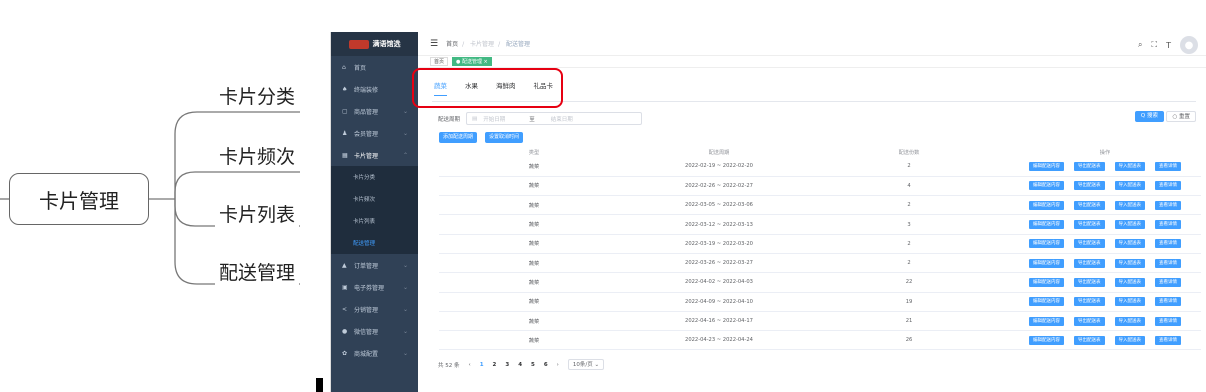  What do you see at coordinates (374, 111) in the screenshot?
I see `sidebar-item-products: ▢ 商品管理 ⌄` at bounding box center [374, 111].